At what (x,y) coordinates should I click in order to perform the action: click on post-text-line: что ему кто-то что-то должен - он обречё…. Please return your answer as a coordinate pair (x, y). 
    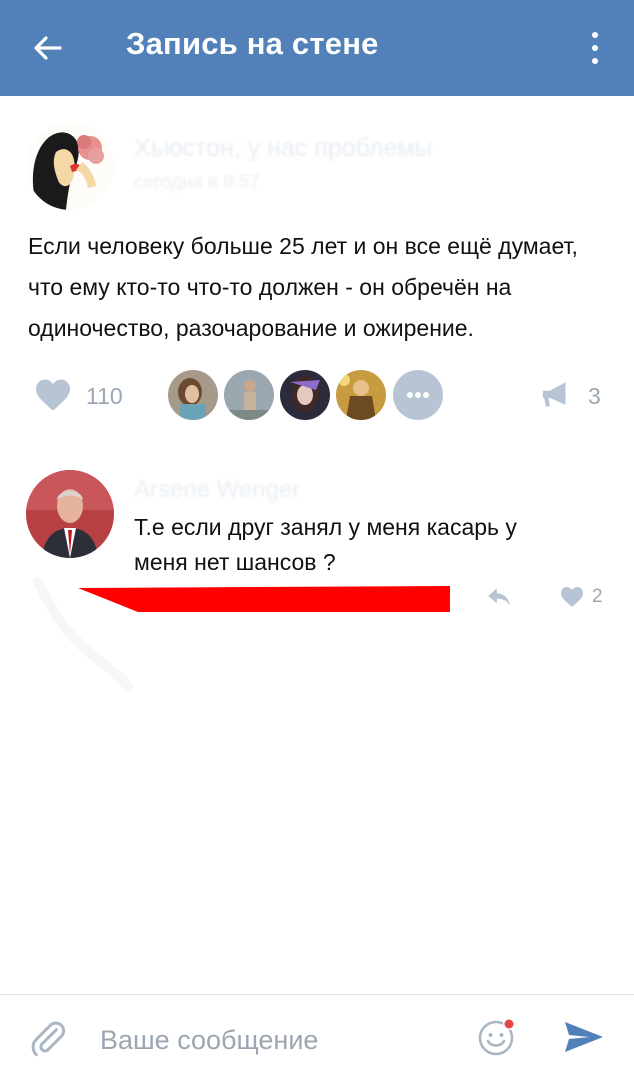
    Looking at the image, I should click on (270, 287).